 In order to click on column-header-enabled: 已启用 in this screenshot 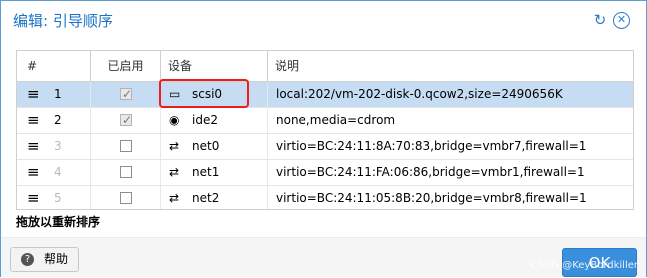, I will do `click(126, 66)`.